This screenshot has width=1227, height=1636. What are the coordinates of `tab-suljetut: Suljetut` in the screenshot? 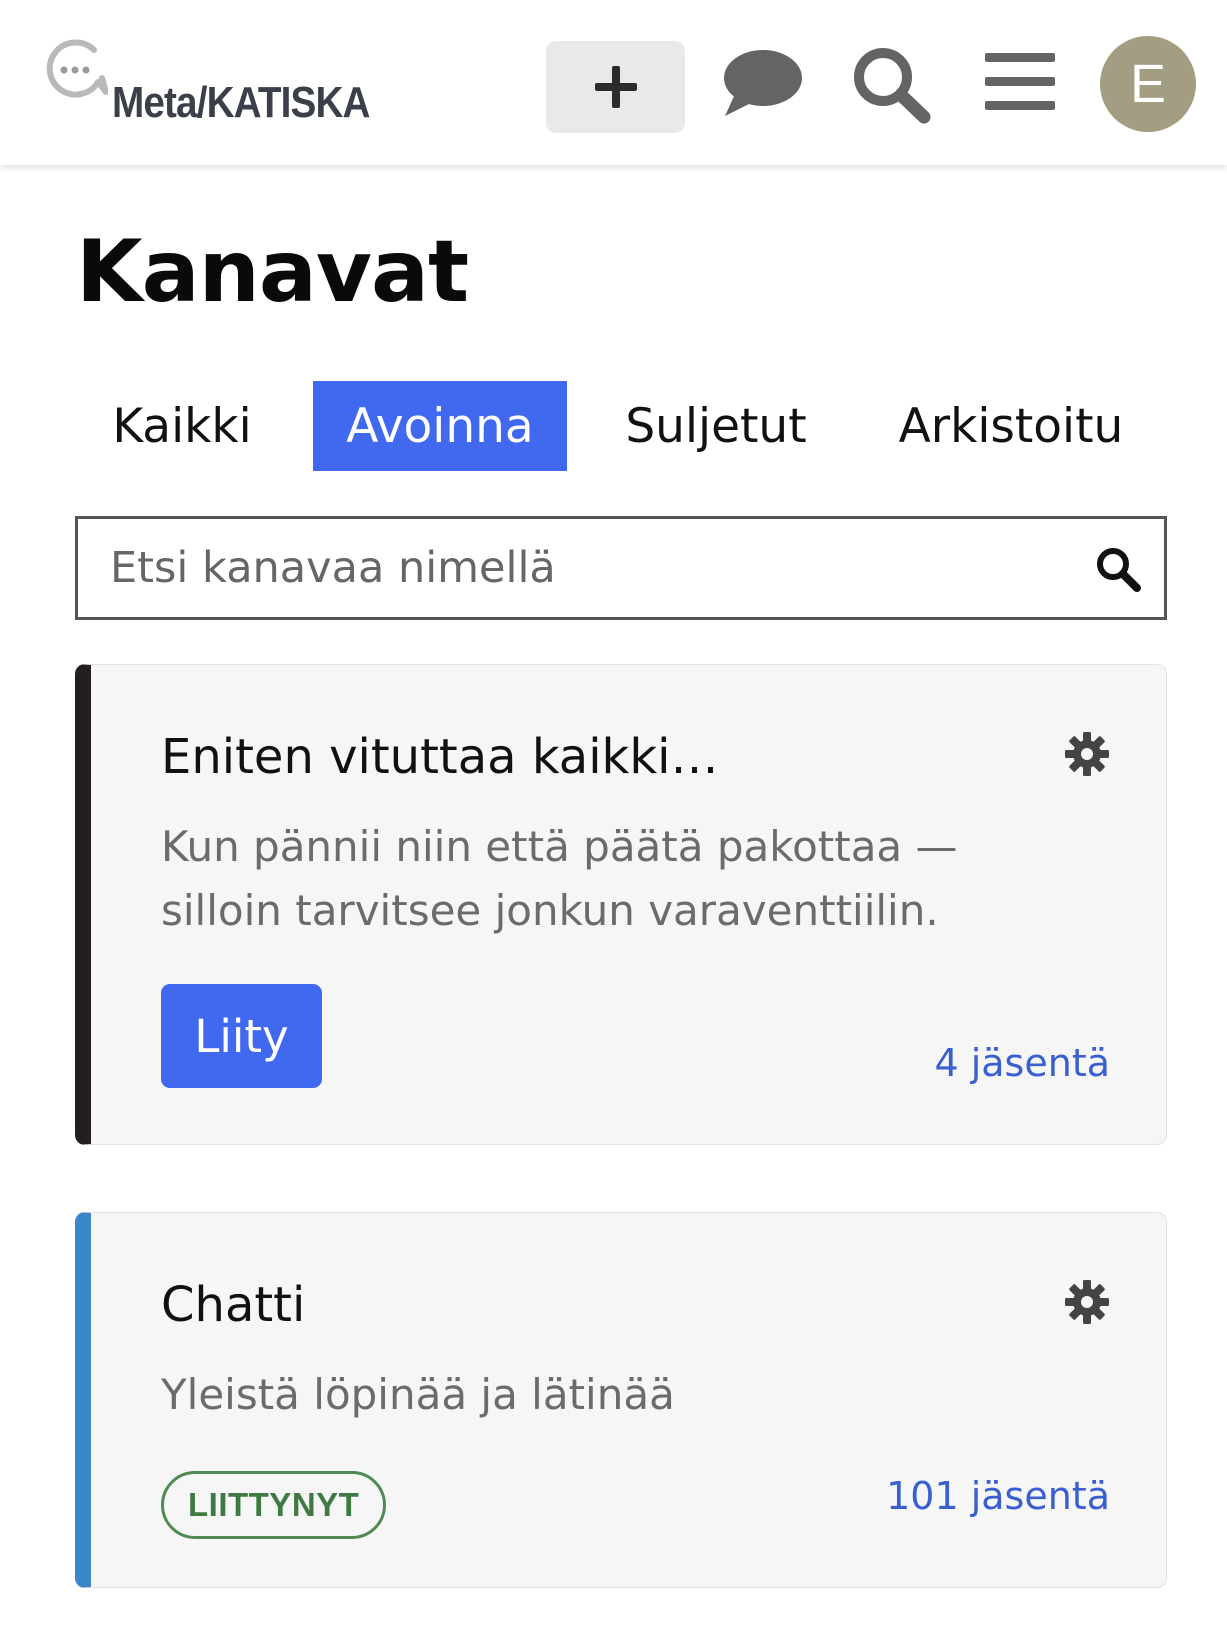 It's located at (716, 426).